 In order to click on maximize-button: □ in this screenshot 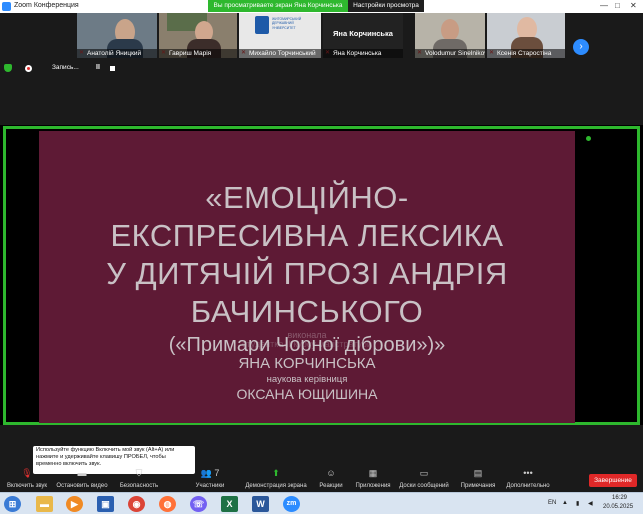, I will do `click(617, 5)`.